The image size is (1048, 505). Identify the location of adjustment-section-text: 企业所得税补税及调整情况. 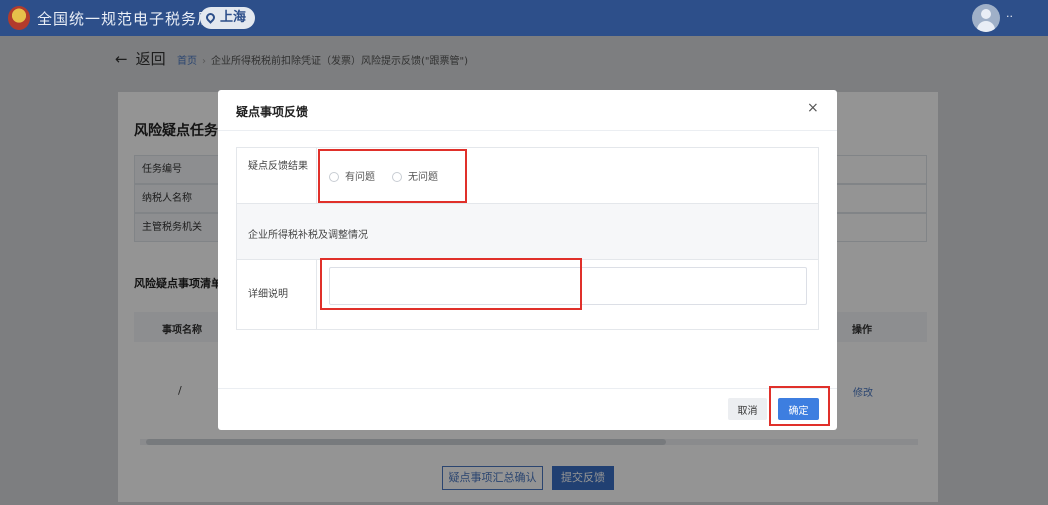
(308, 235).